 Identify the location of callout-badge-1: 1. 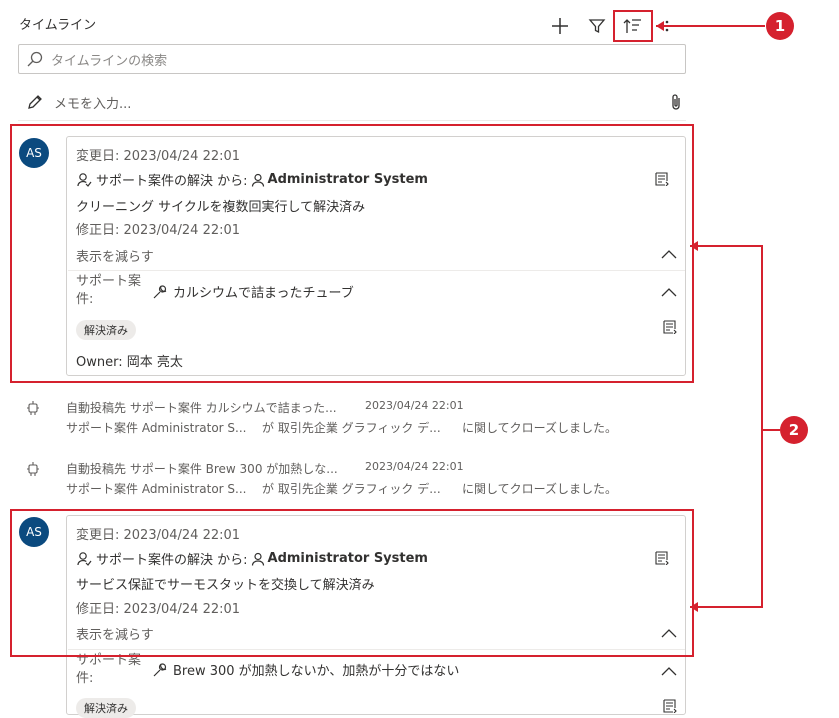
(780, 26).